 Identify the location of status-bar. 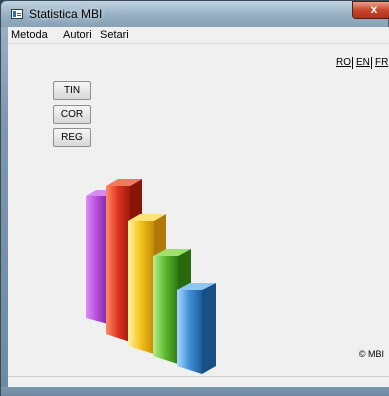
(198, 381).